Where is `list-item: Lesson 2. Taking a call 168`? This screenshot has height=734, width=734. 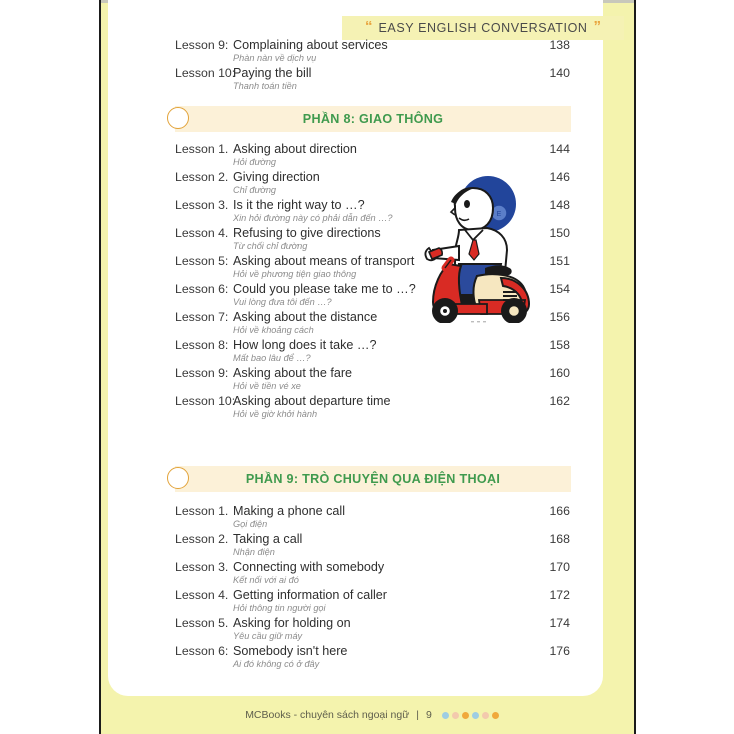 list-item: Lesson 2. Taking a call 168 is located at coordinates (372, 539).